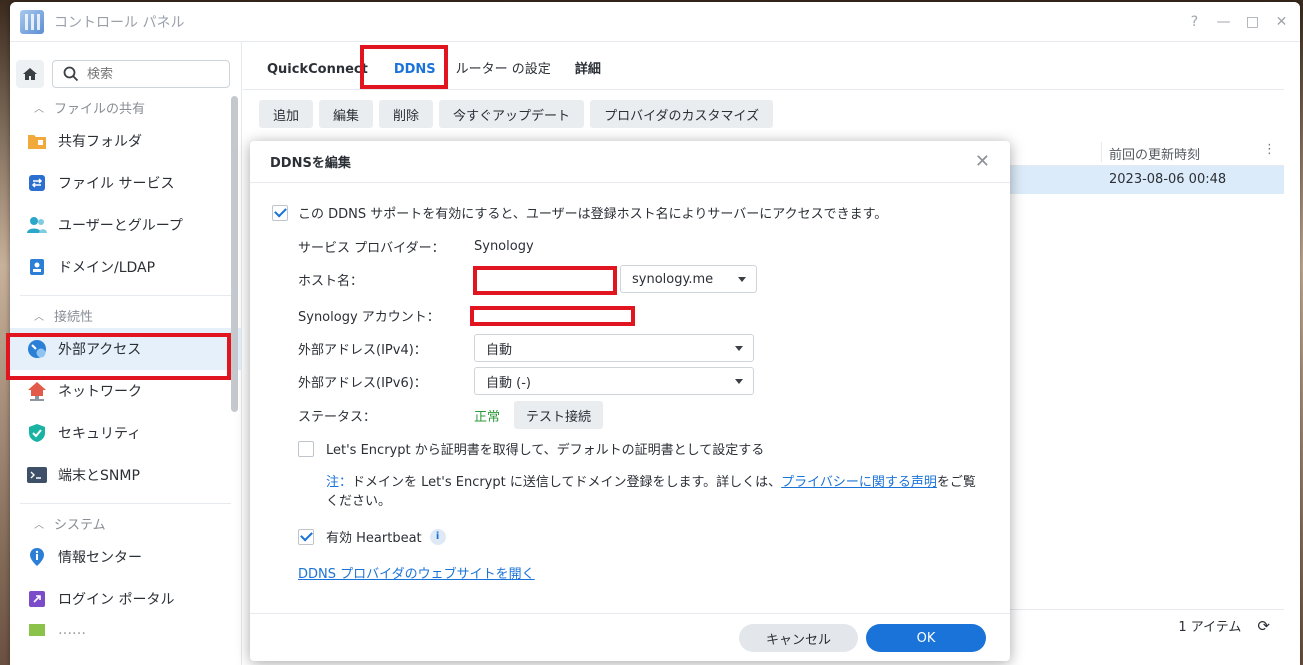  Describe the element at coordinates (798, 638) in the screenshot. I see `cancel-button: キャンセル` at that location.